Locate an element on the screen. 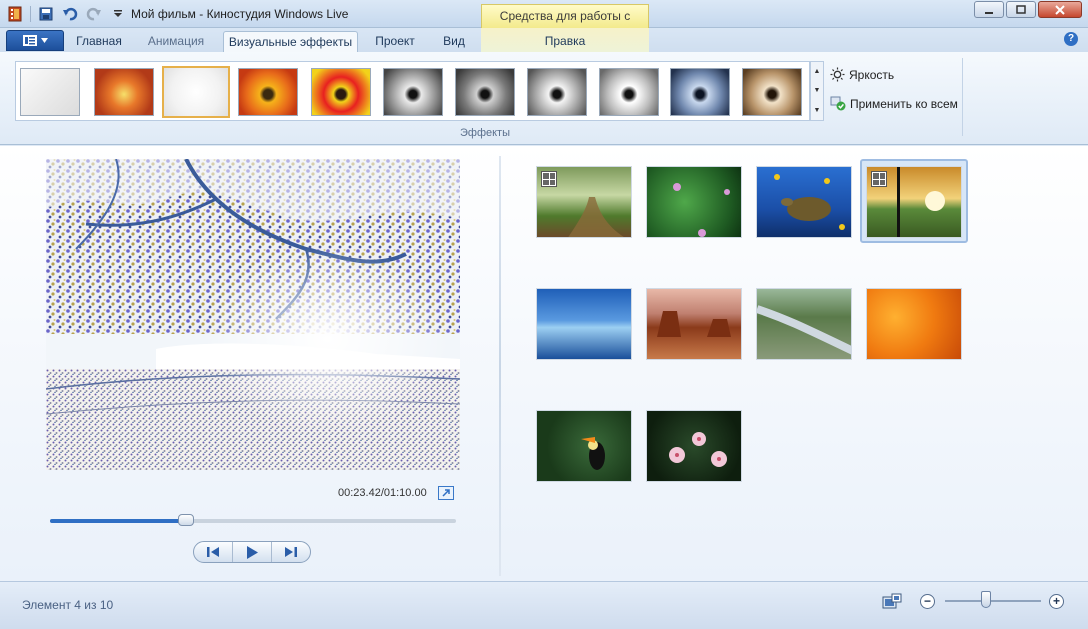  brightness-button: Яркость is located at coordinates (862, 74).